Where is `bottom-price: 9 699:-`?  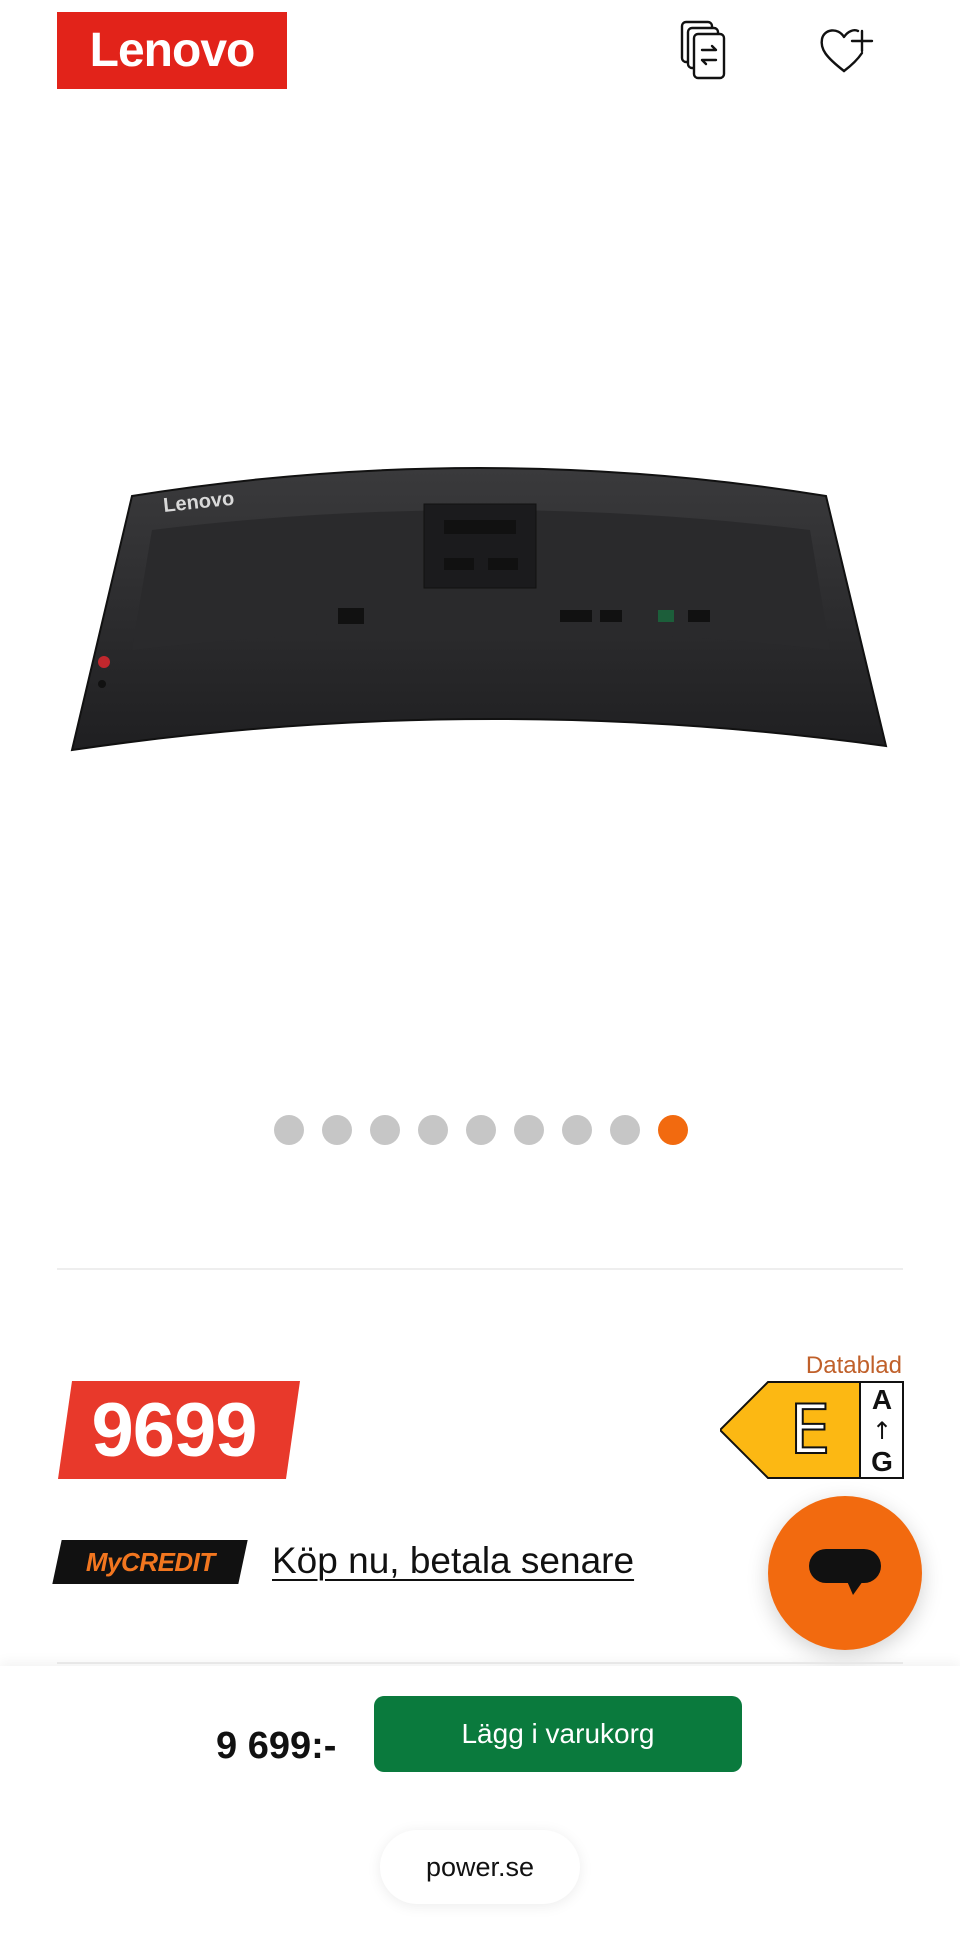
bottom-price: 9 699:- is located at coordinates (276, 1746).